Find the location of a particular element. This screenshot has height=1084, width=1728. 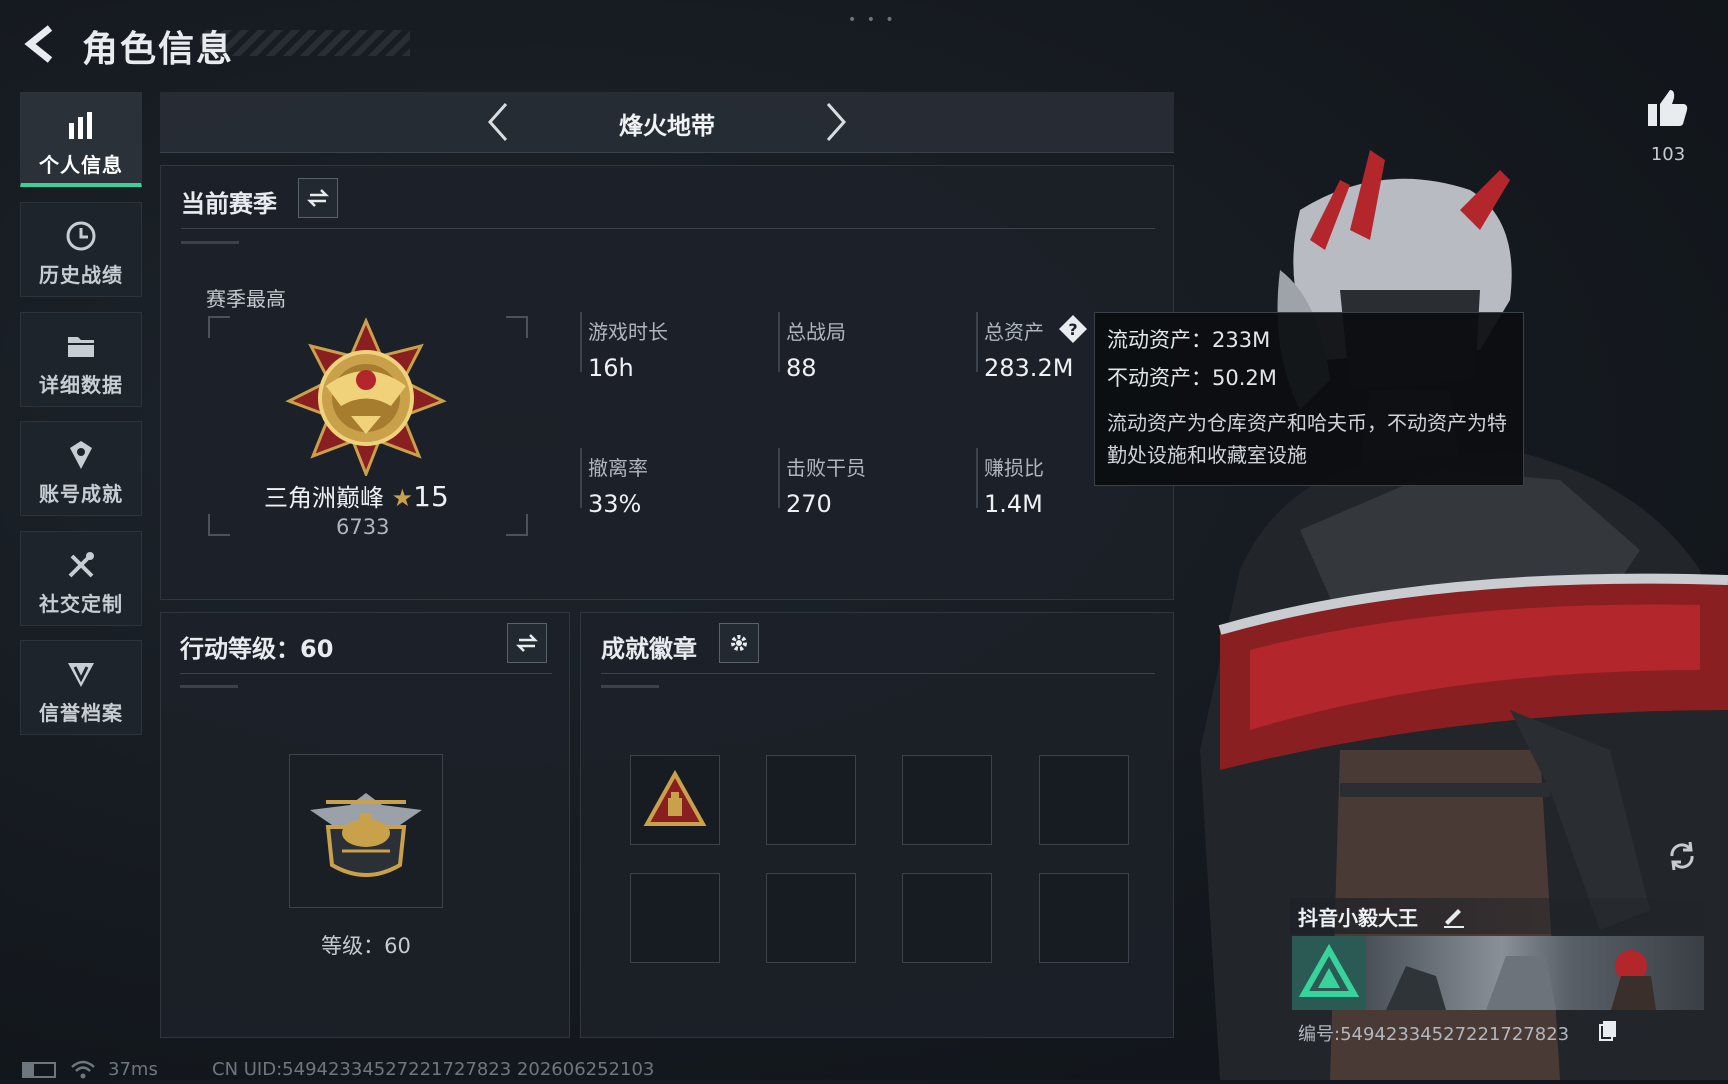

badges-settings-button is located at coordinates (739, 643).